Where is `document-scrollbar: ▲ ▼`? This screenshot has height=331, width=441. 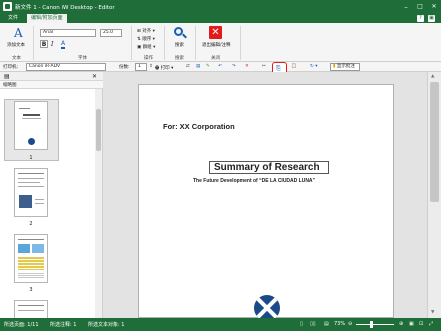
document-scrollbar: ▲ ▼ is located at coordinates (434, 195).